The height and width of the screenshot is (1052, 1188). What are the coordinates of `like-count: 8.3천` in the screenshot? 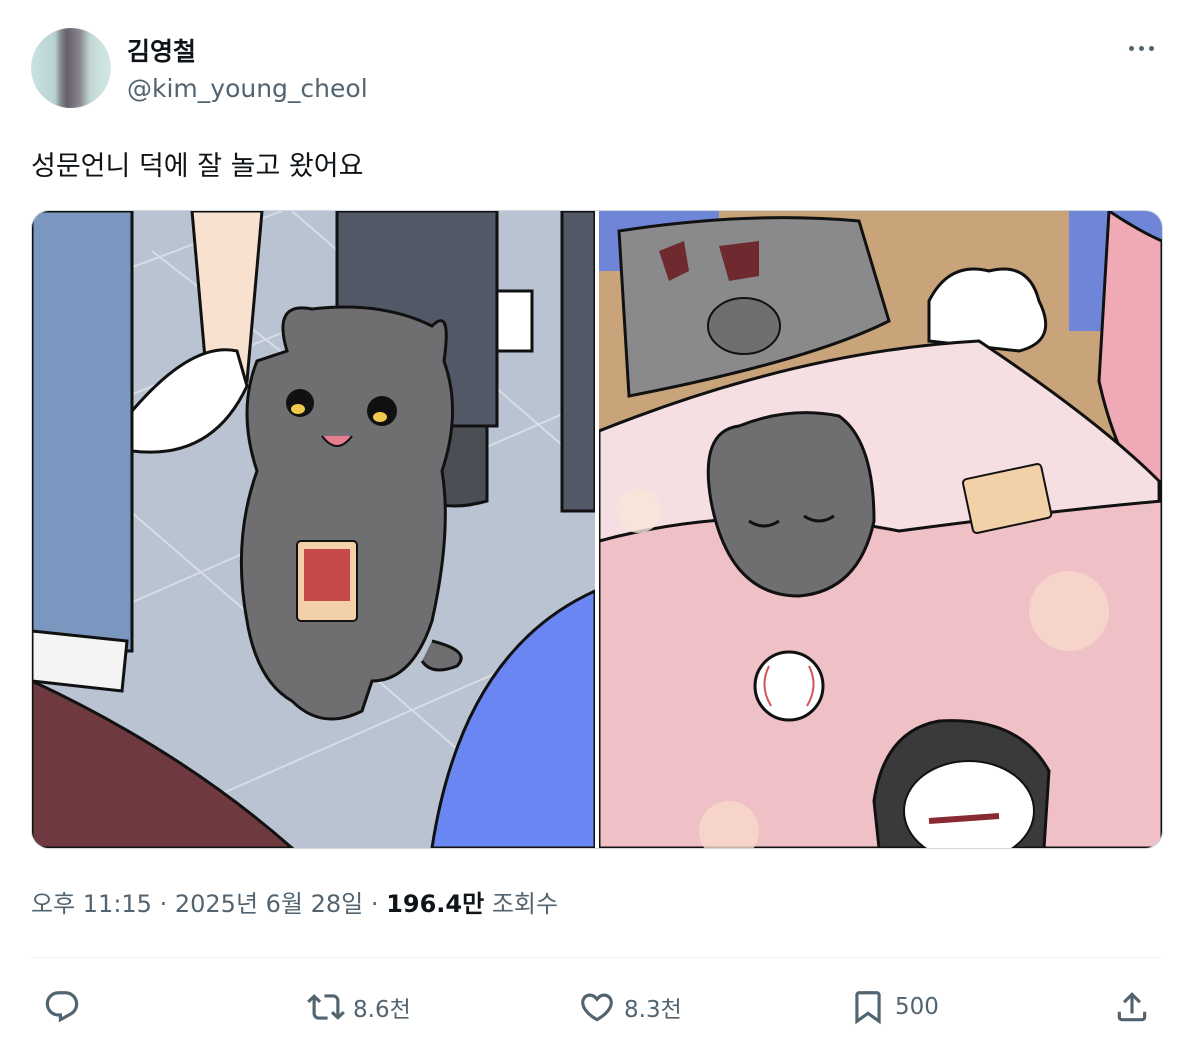 It's located at (653, 1010).